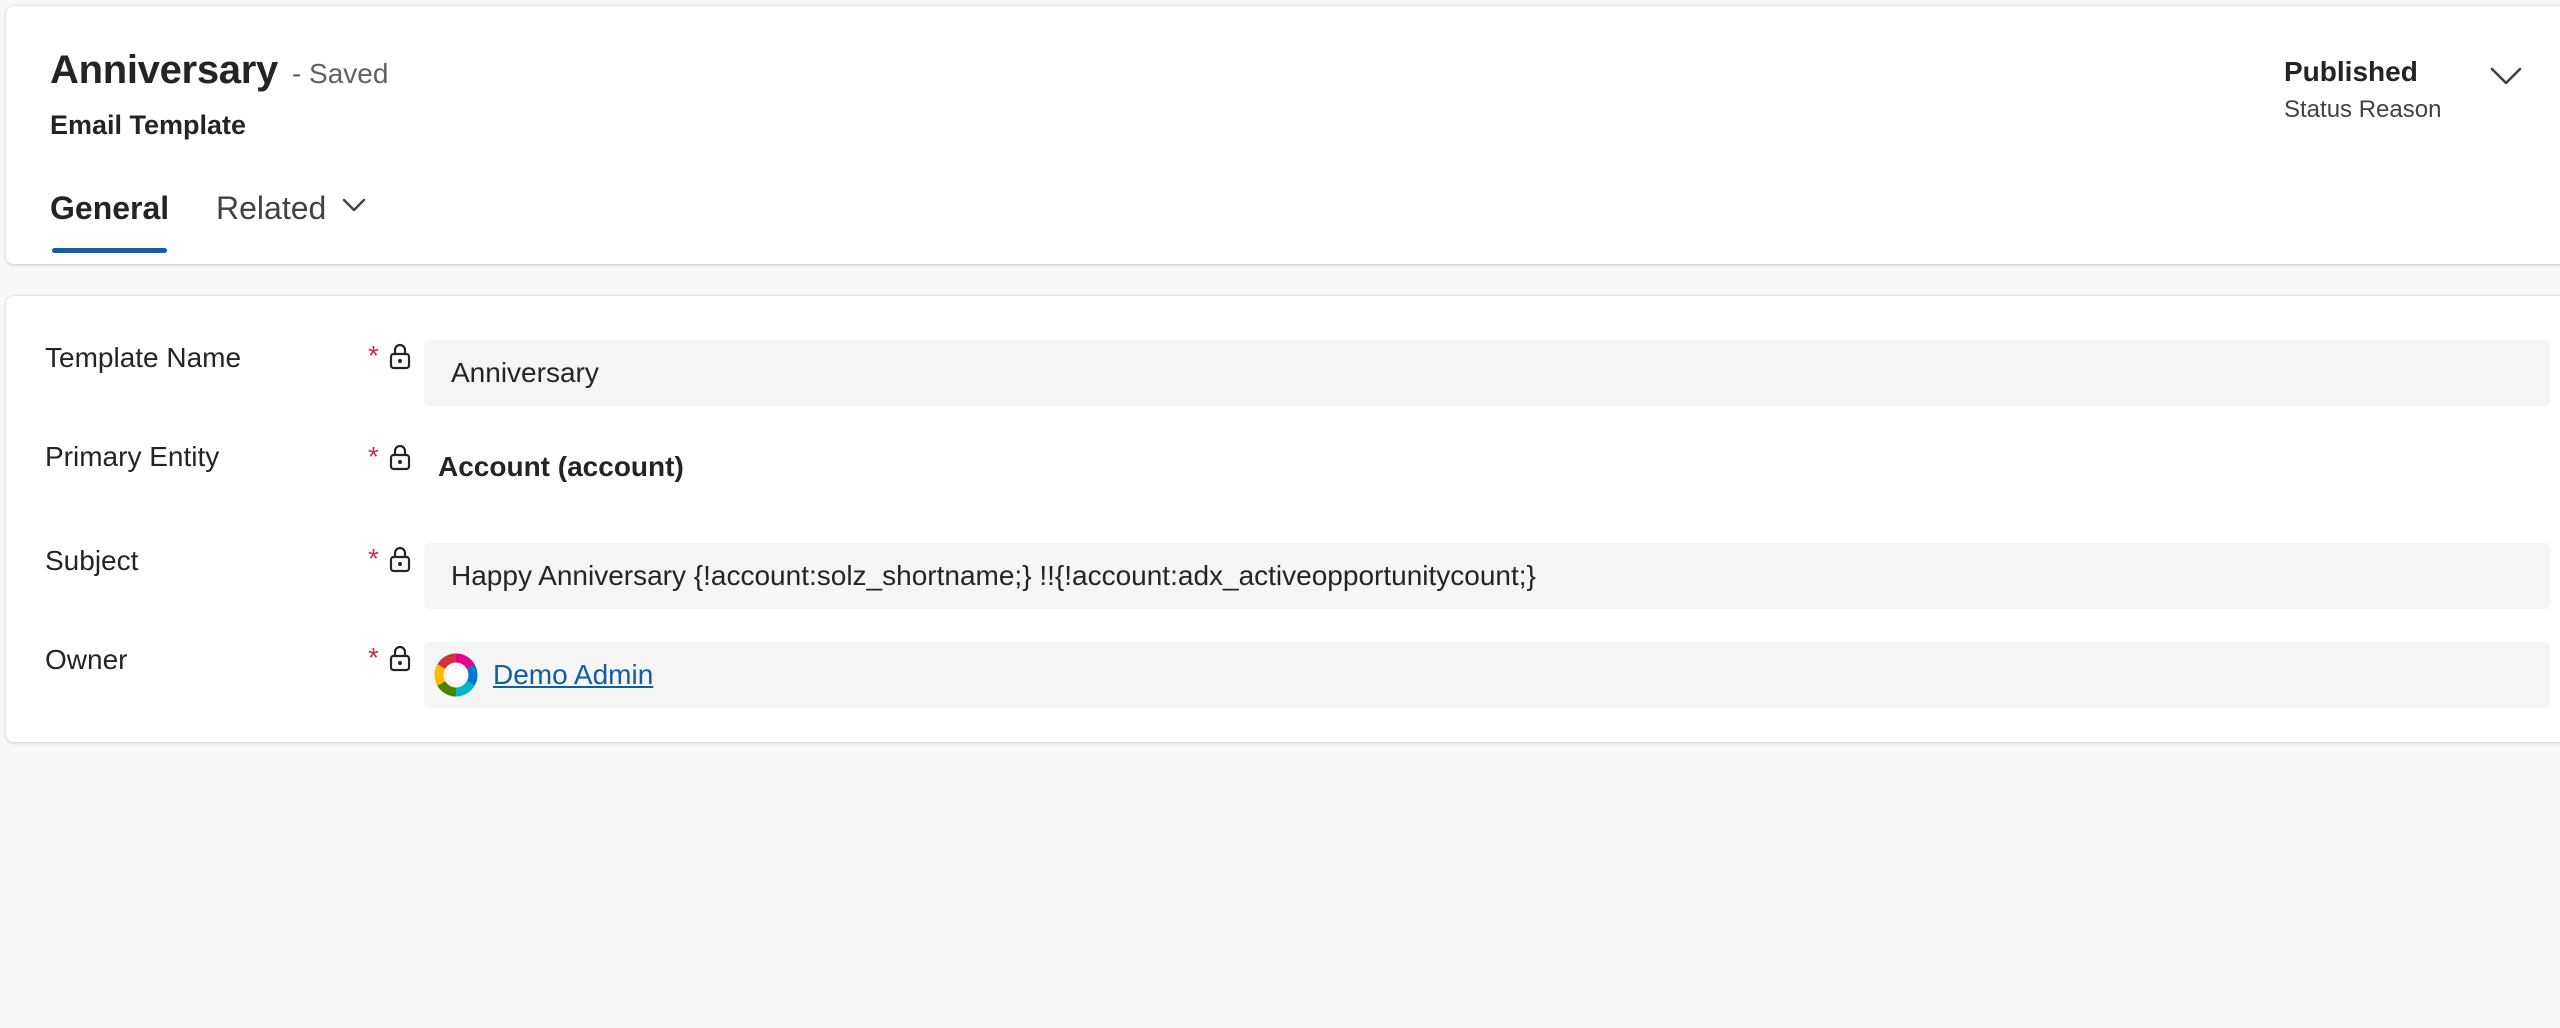 This screenshot has width=2560, height=1028. Describe the element at coordinates (1487, 373) in the screenshot. I see `template-name-input: Anniversary` at that location.